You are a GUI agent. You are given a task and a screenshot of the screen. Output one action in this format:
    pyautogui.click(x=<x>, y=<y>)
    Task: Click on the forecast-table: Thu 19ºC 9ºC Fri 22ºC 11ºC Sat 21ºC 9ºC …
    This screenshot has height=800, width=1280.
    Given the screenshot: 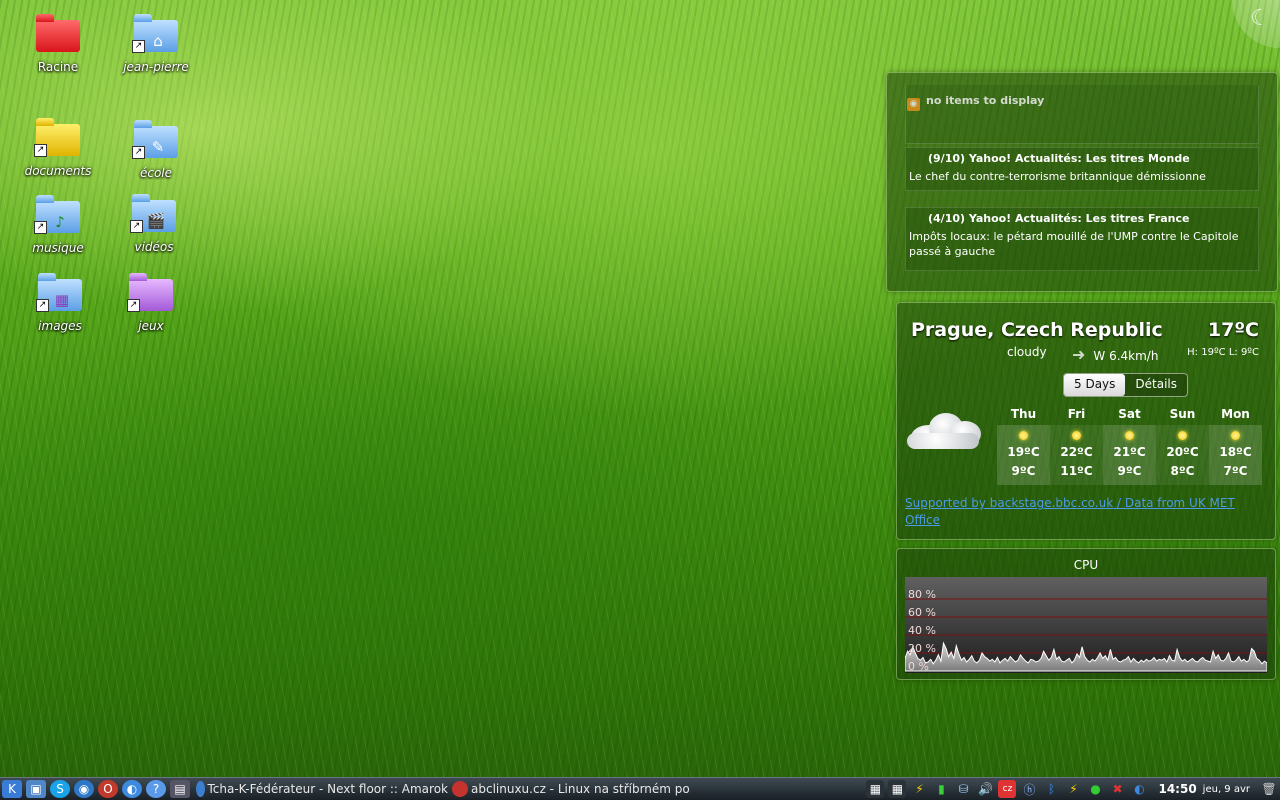 What is the action you would take?
    pyautogui.click(x=1129, y=446)
    